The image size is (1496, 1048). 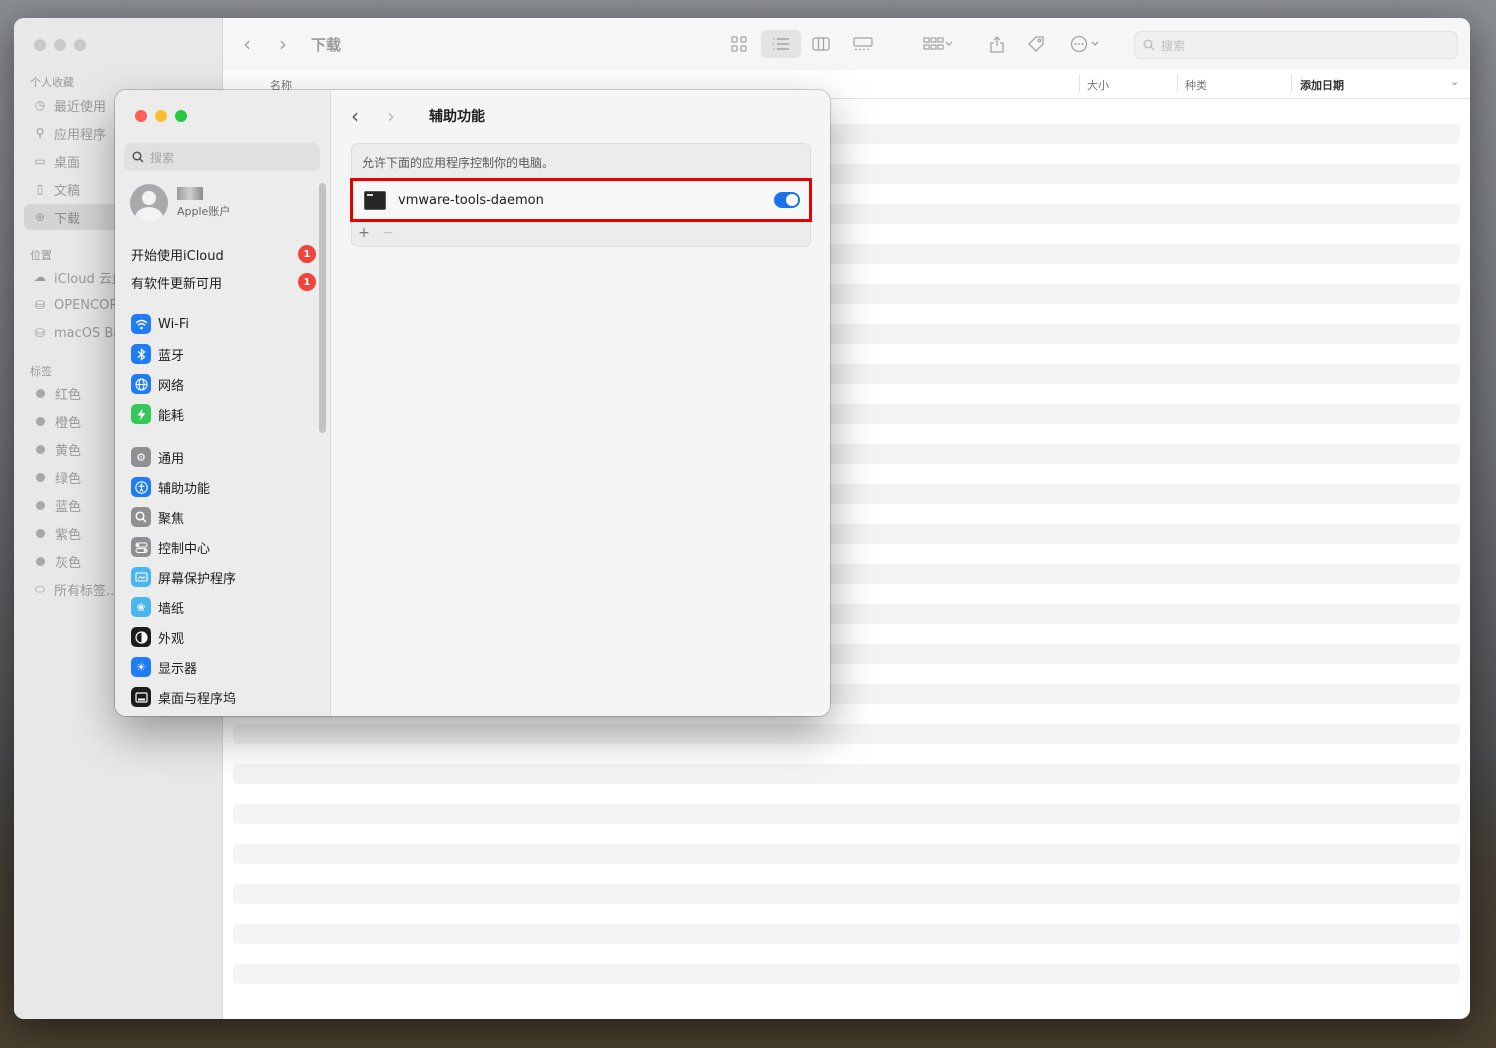 What do you see at coordinates (171, 609) in the screenshot?
I see `sidebar-item-label: 墙纸` at bounding box center [171, 609].